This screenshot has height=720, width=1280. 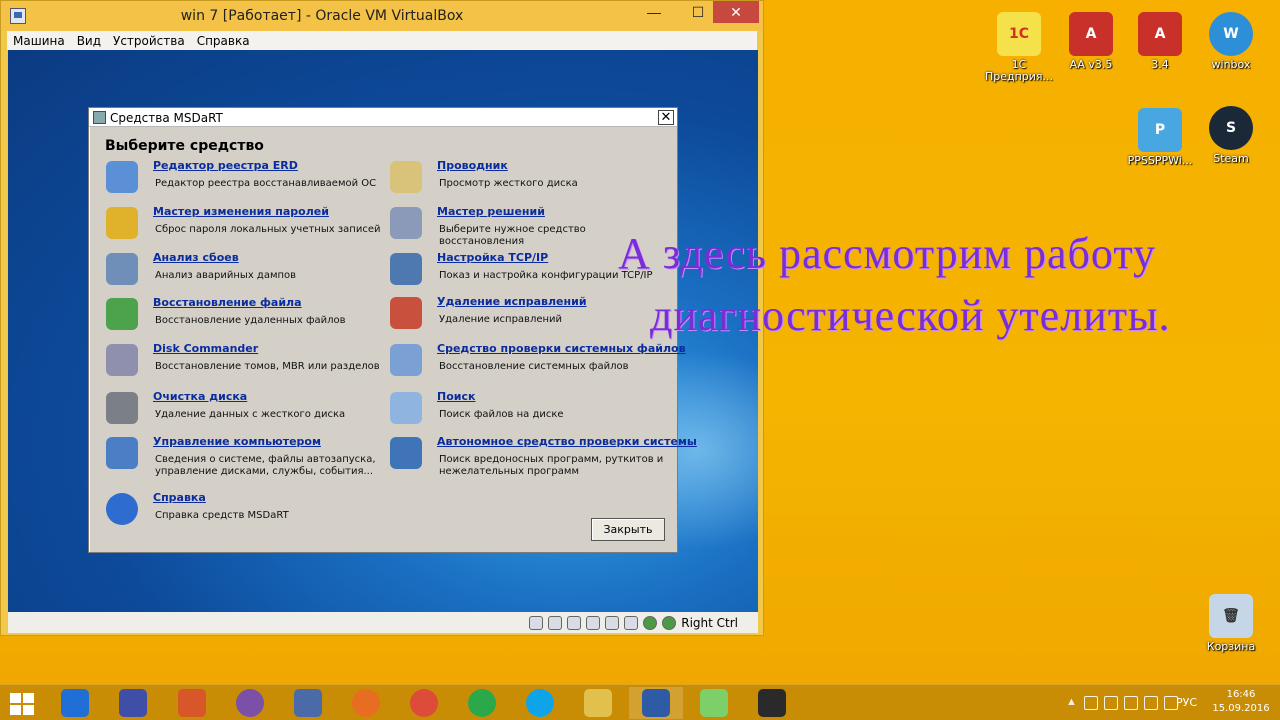 I want to click on viber-icon, so click(x=250, y=703).